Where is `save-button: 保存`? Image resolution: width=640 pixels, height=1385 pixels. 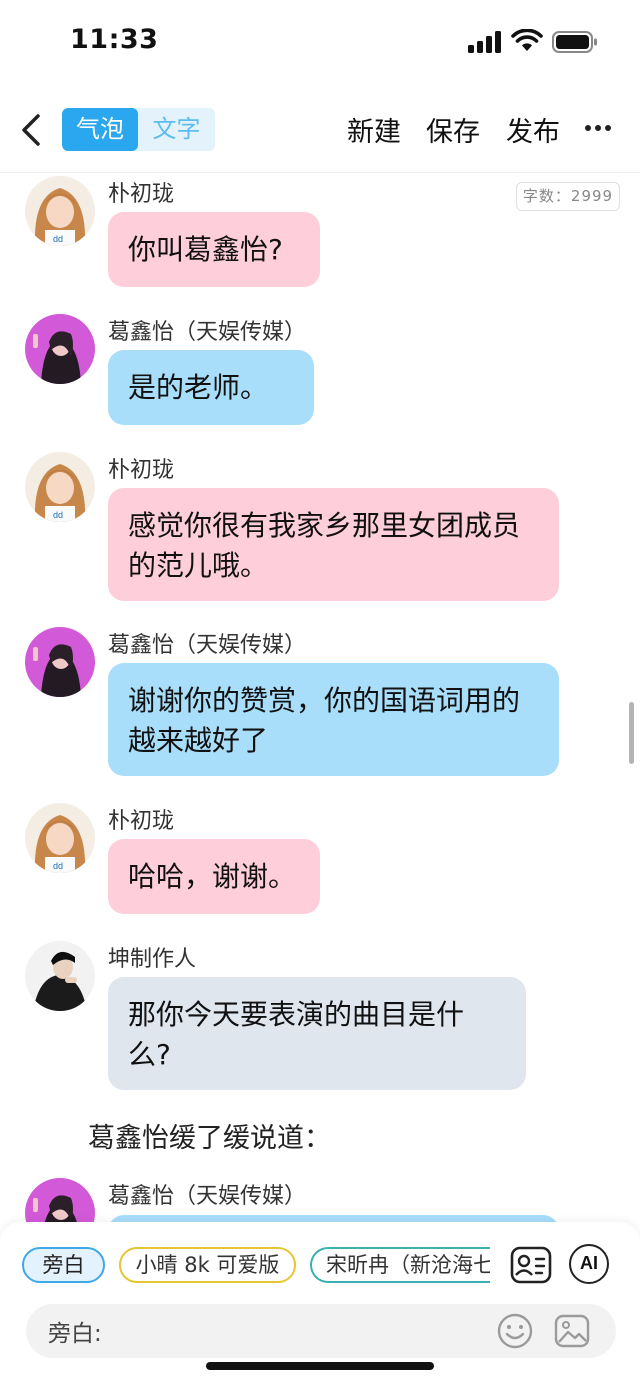
save-button: 保存 is located at coordinates (453, 129).